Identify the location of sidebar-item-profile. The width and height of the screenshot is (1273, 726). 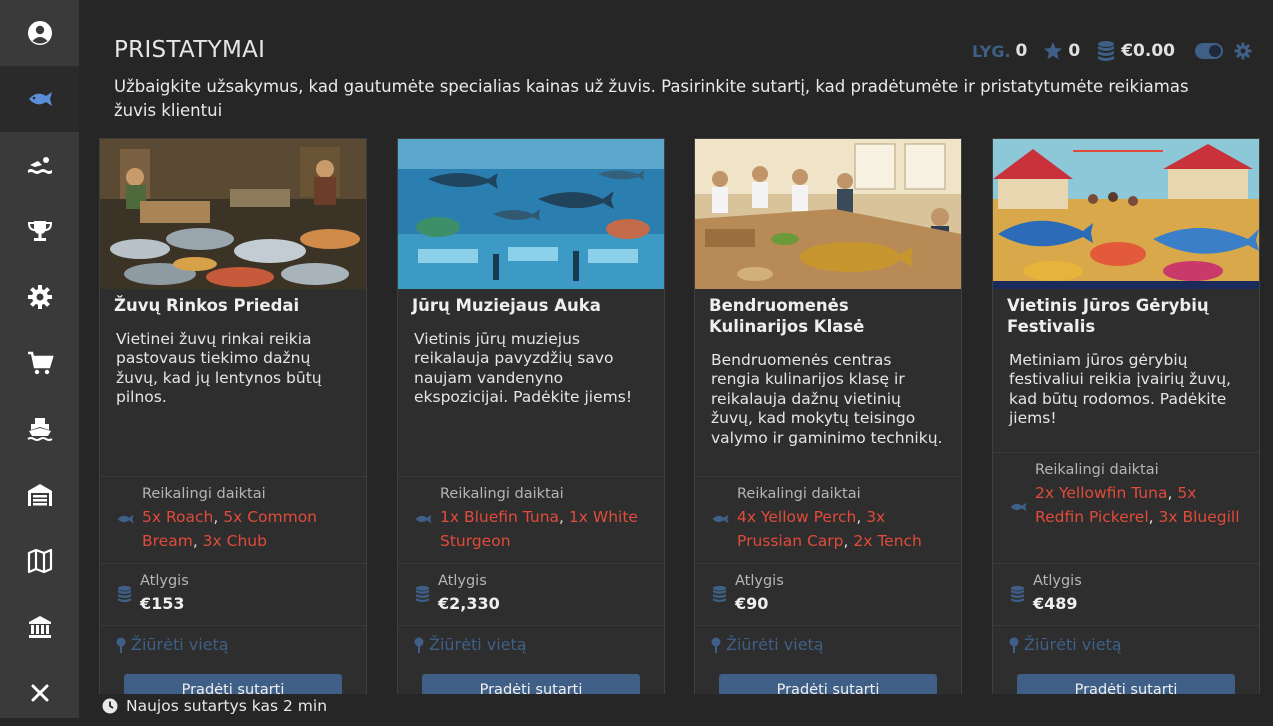
(39, 33).